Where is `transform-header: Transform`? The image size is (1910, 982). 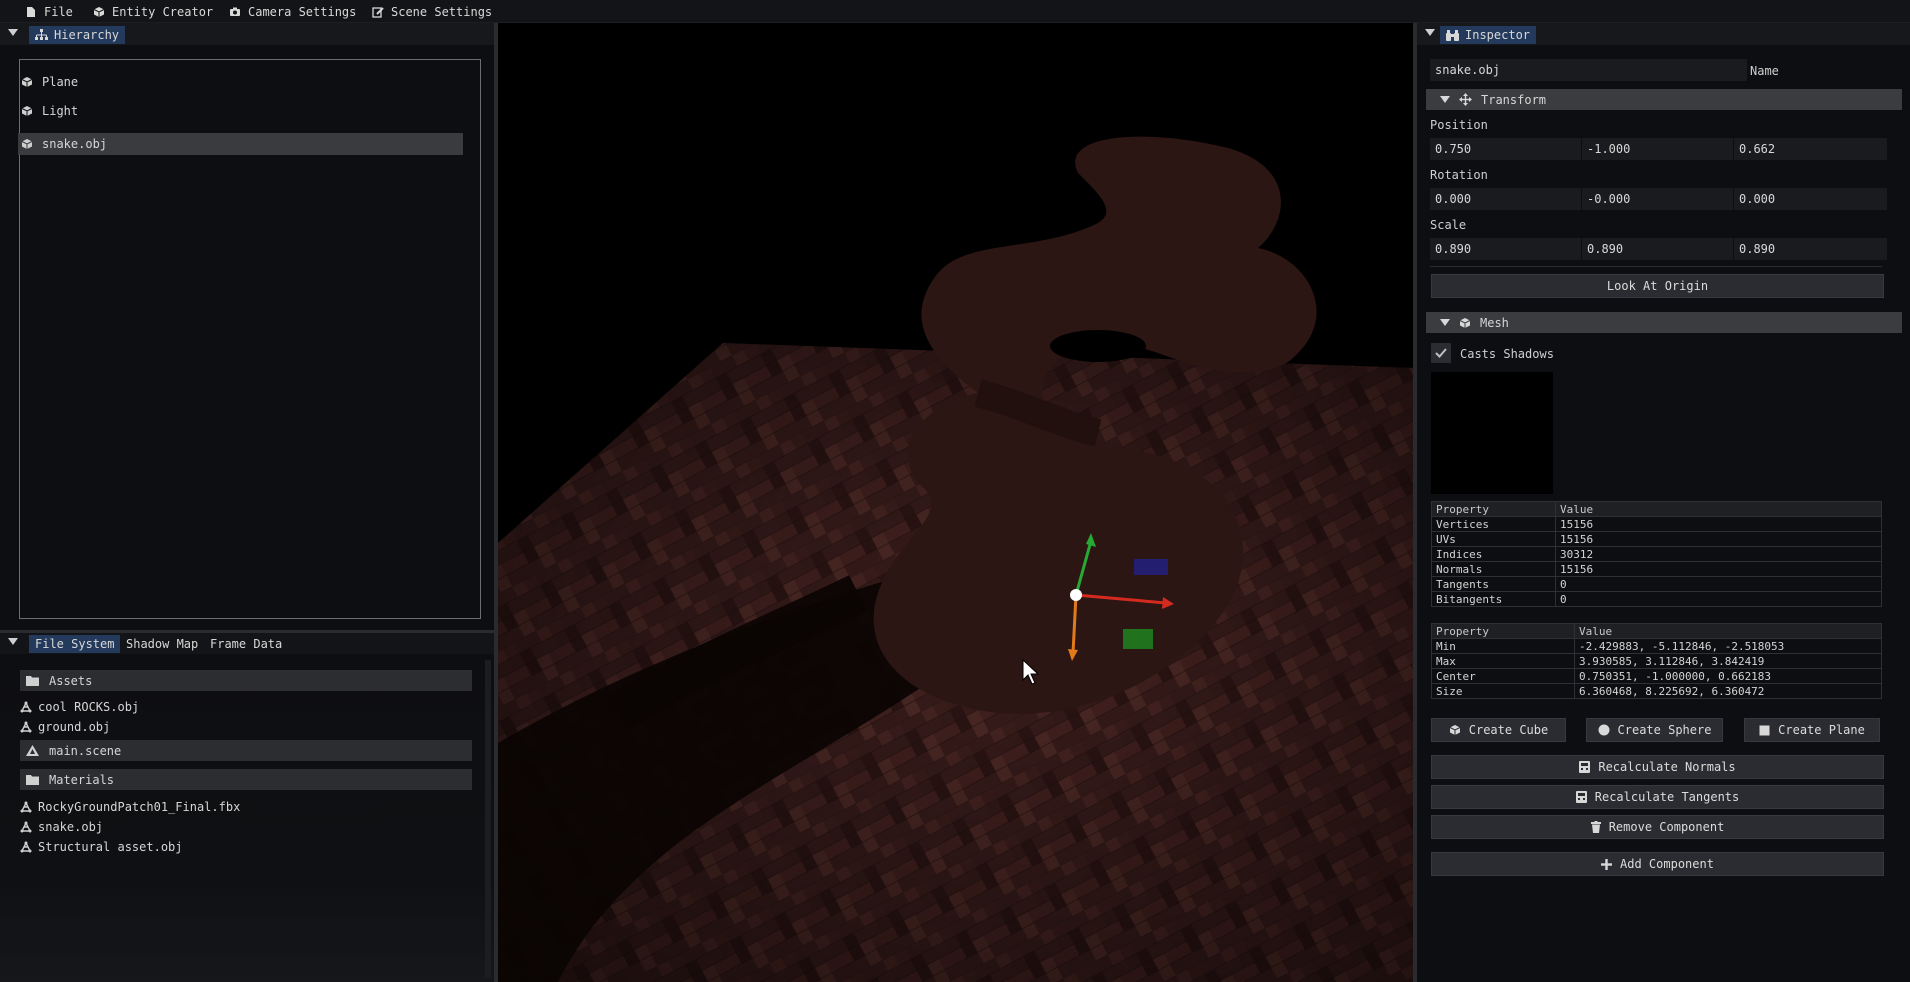 transform-header: Transform is located at coordinates (1664, 99).